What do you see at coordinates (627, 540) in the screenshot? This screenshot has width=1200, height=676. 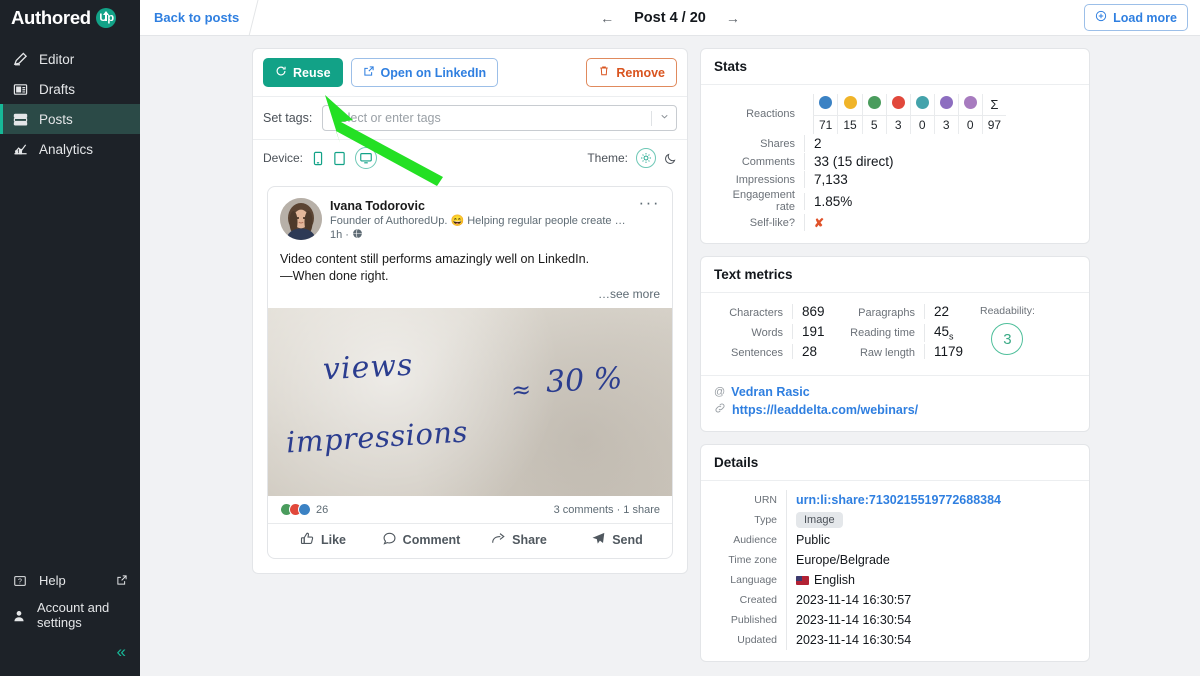 I see `send-label: Send` at bounding box center [627, 540].